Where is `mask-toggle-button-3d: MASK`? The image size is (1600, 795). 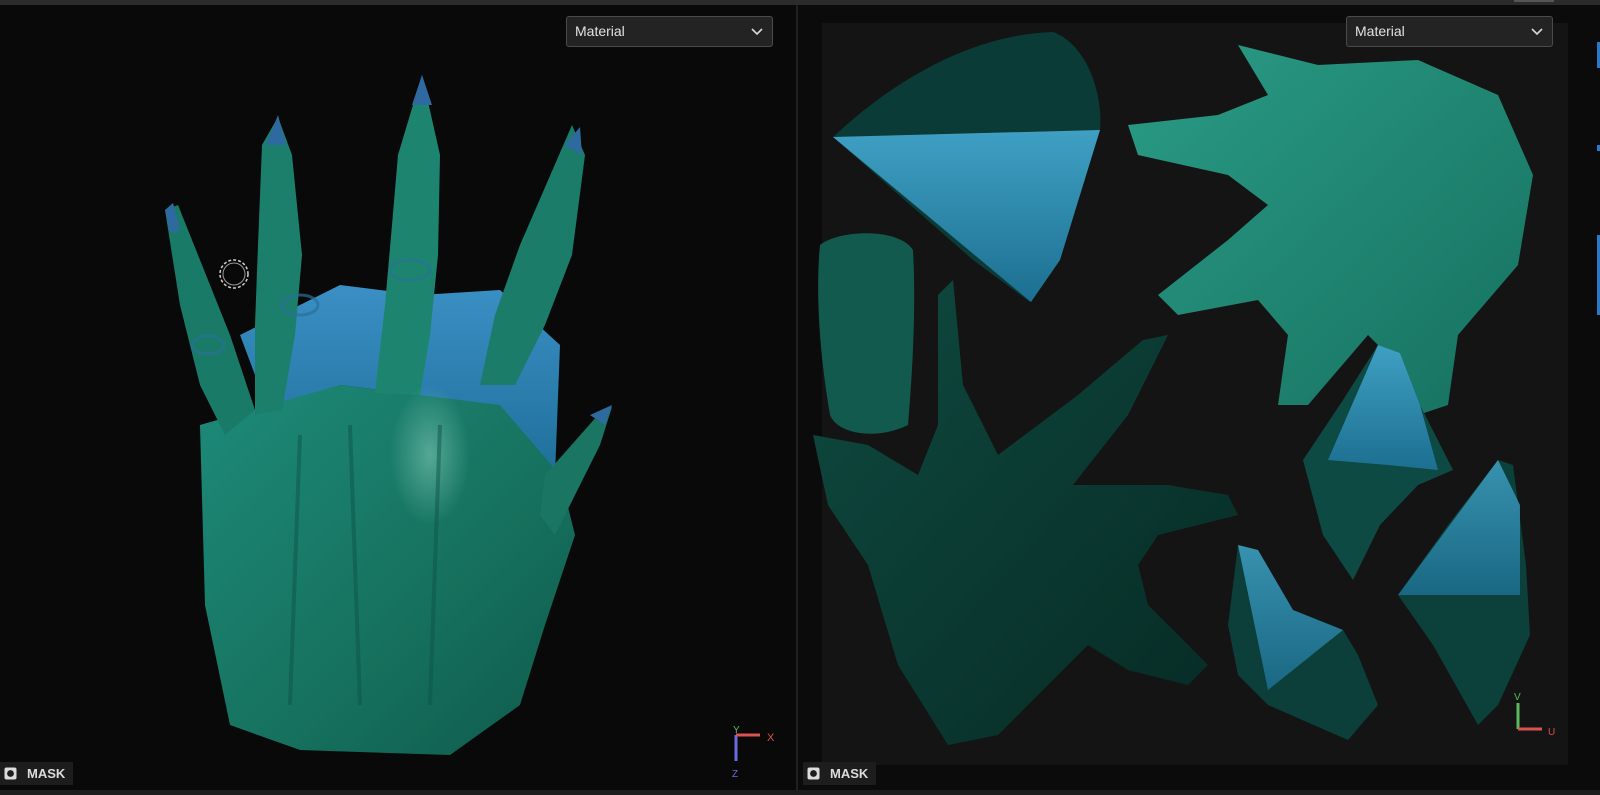 mask-toggle-button-3d: MASK is located at coordinates (36, 773).